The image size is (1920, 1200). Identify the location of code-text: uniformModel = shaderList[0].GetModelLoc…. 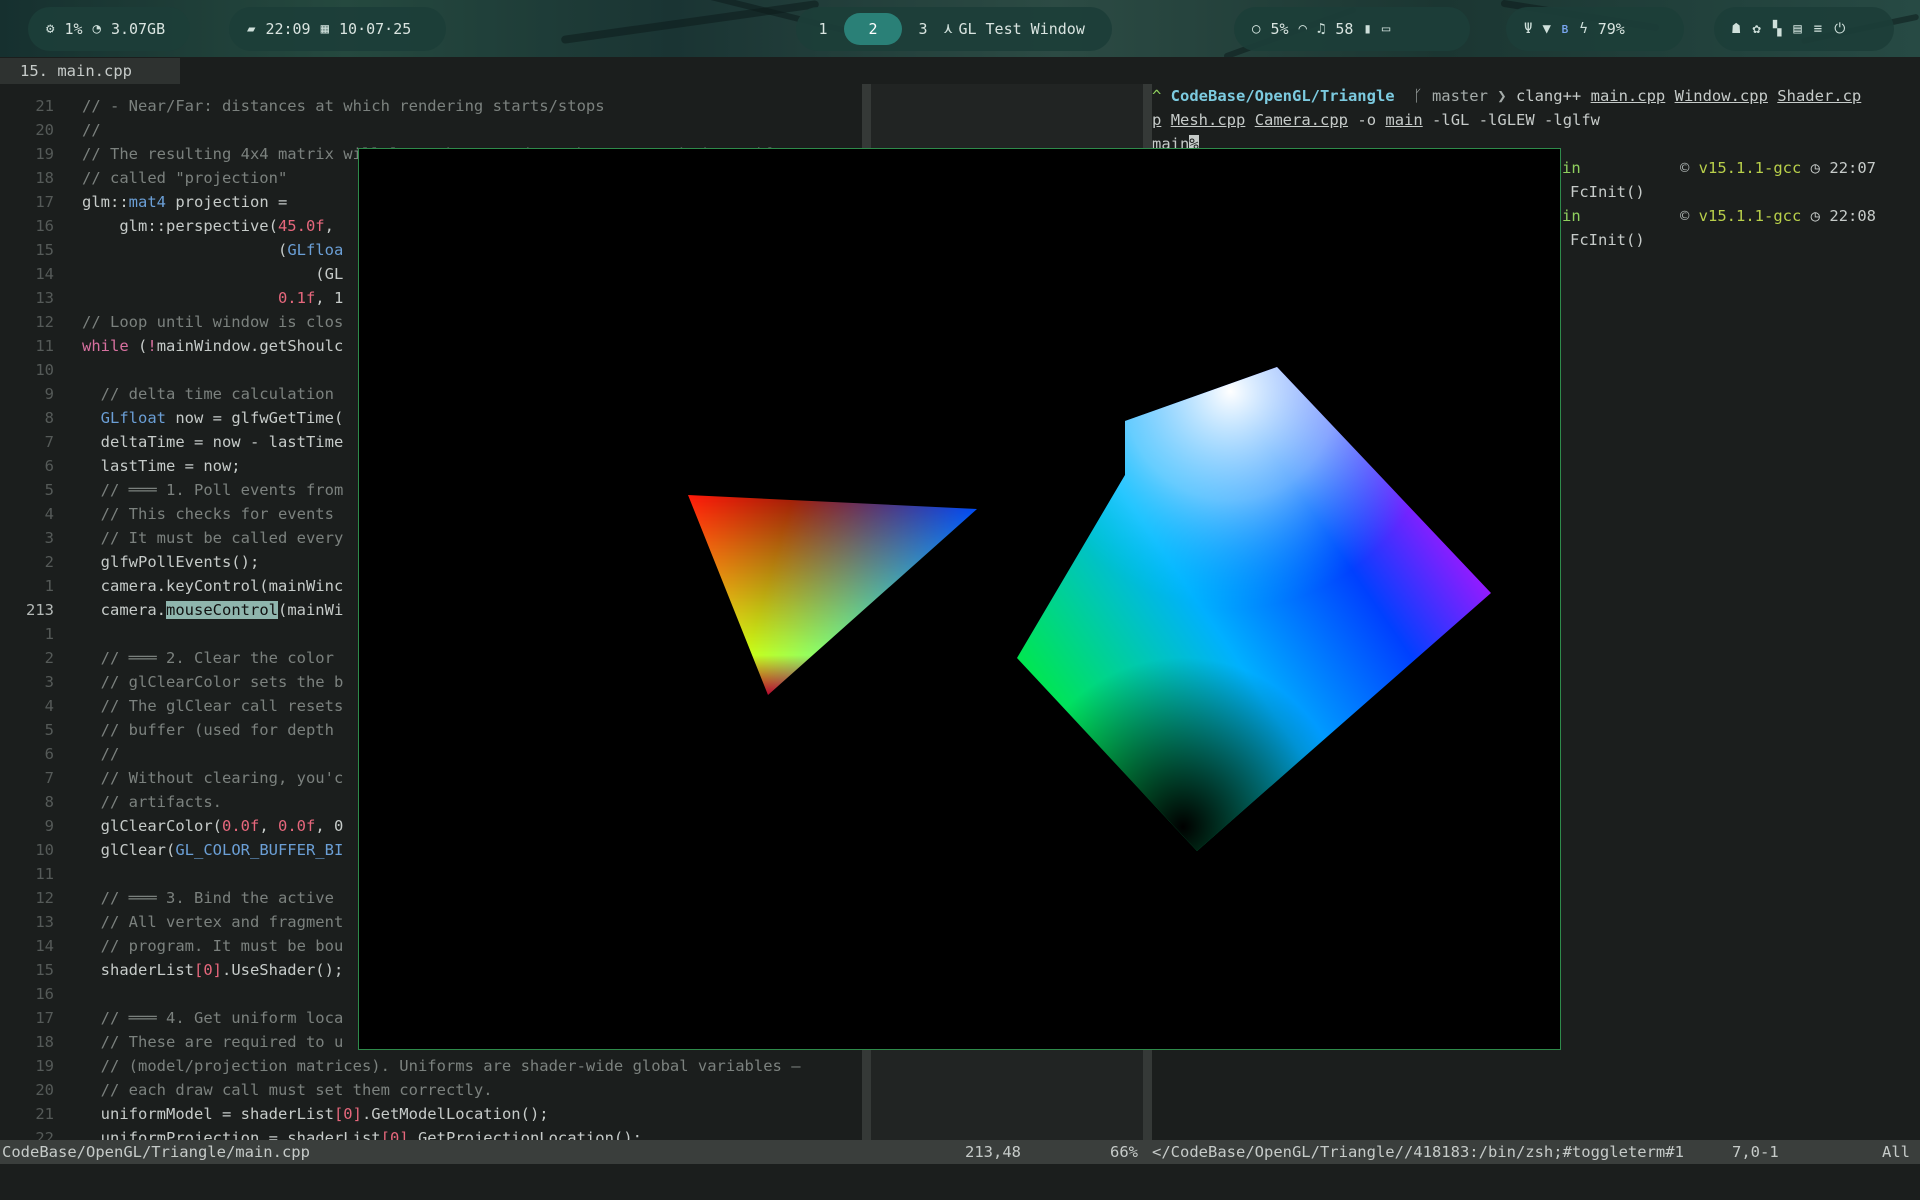
(315, 1114).